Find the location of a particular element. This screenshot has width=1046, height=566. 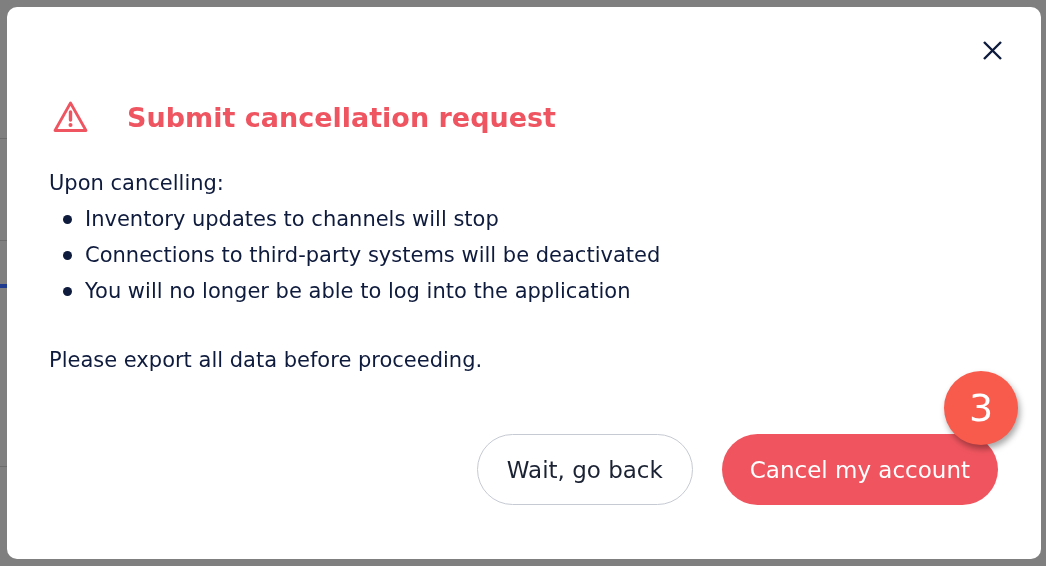

close-icon is located at coordinates (992, 50).